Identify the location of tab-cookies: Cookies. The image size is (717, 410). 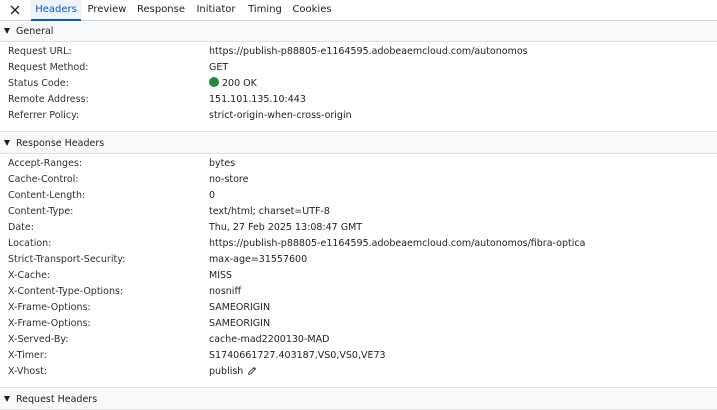
(312, 10).